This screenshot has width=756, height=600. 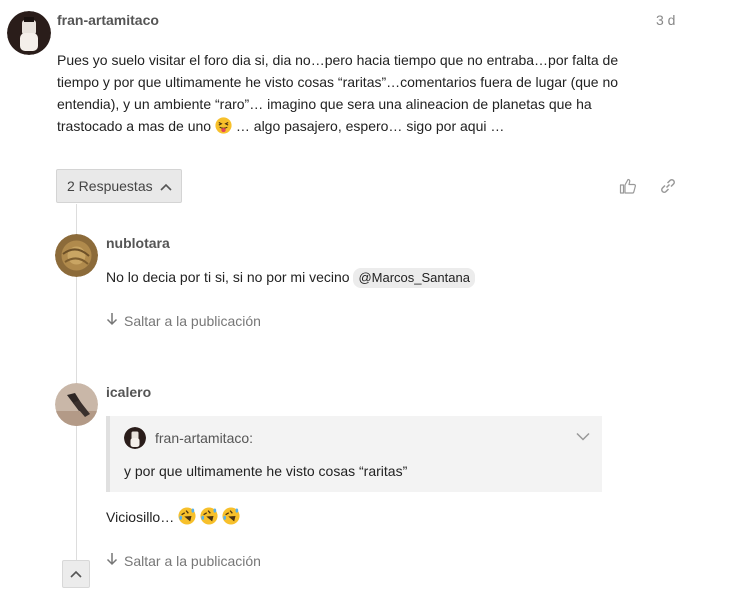 What do you see at coordinates (134, 126) in the screenshot?
I see `post-body-text: trastocado a mas de uno` at bounding box center [134, 126].